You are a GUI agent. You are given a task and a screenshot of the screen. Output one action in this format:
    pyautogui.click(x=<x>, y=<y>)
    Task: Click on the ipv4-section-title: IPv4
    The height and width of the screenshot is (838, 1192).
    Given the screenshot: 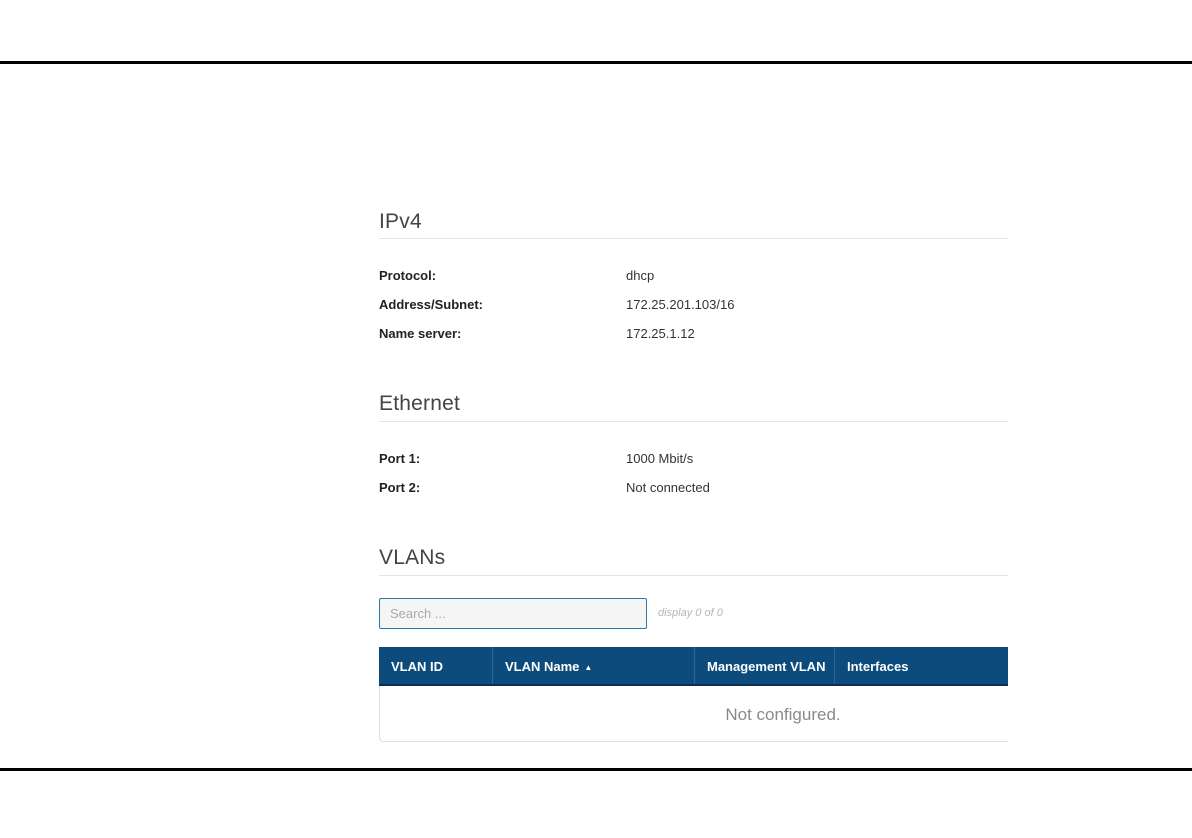 What is the action you would take?
    pyautogui.click(x=400, y=221)
    